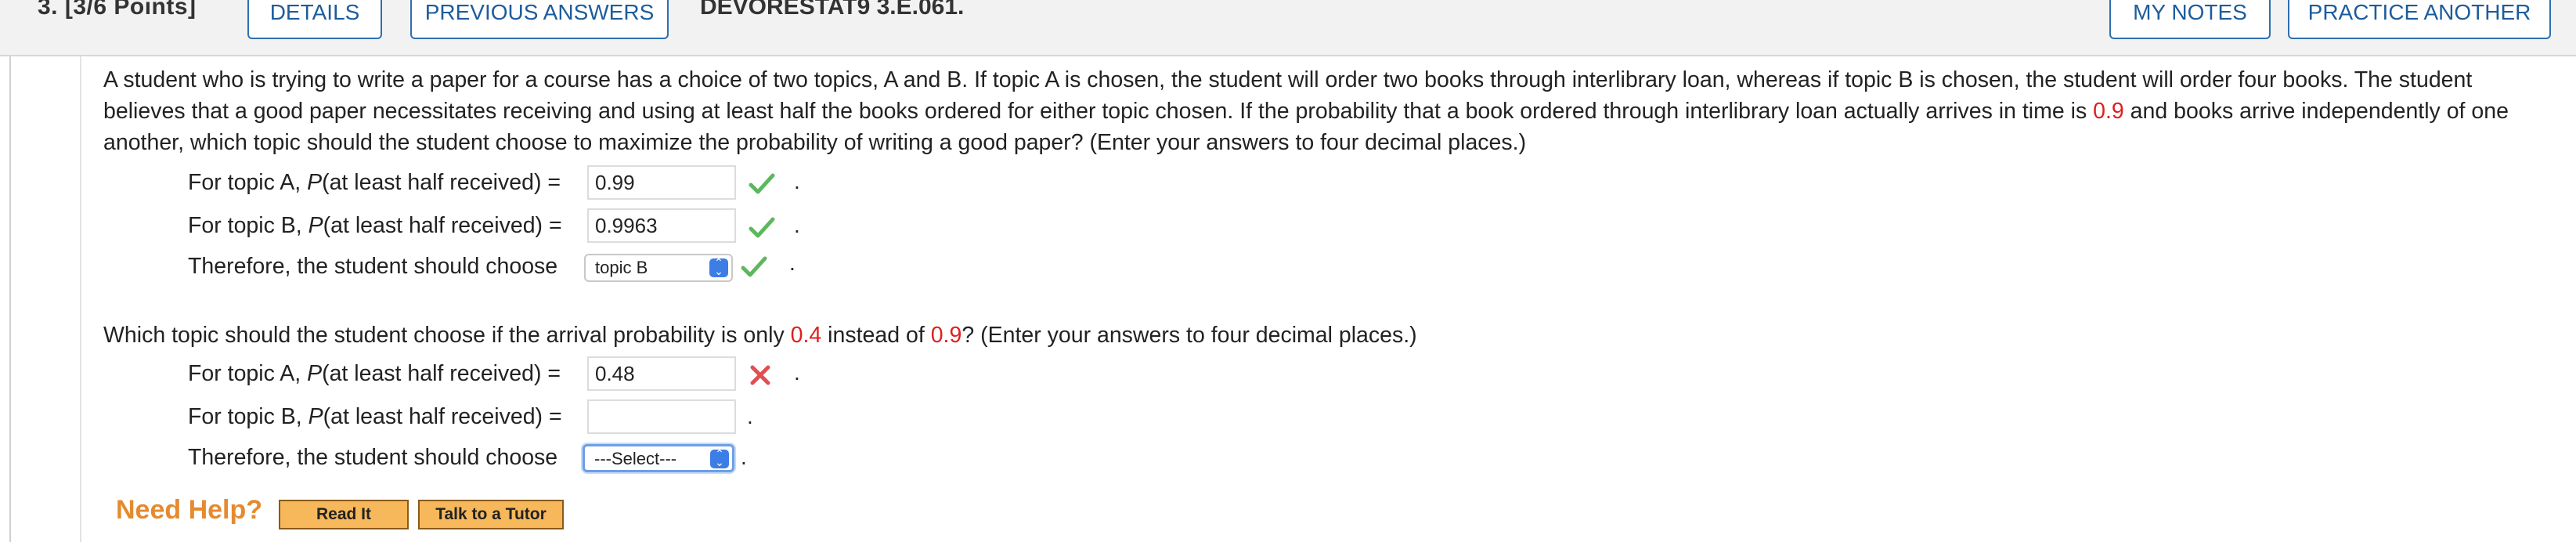 Image resolution: width=2576 pixels, height=542 pixels. I want to click on topic-select: topic B ⌃ ⌄, so click(659, 268).